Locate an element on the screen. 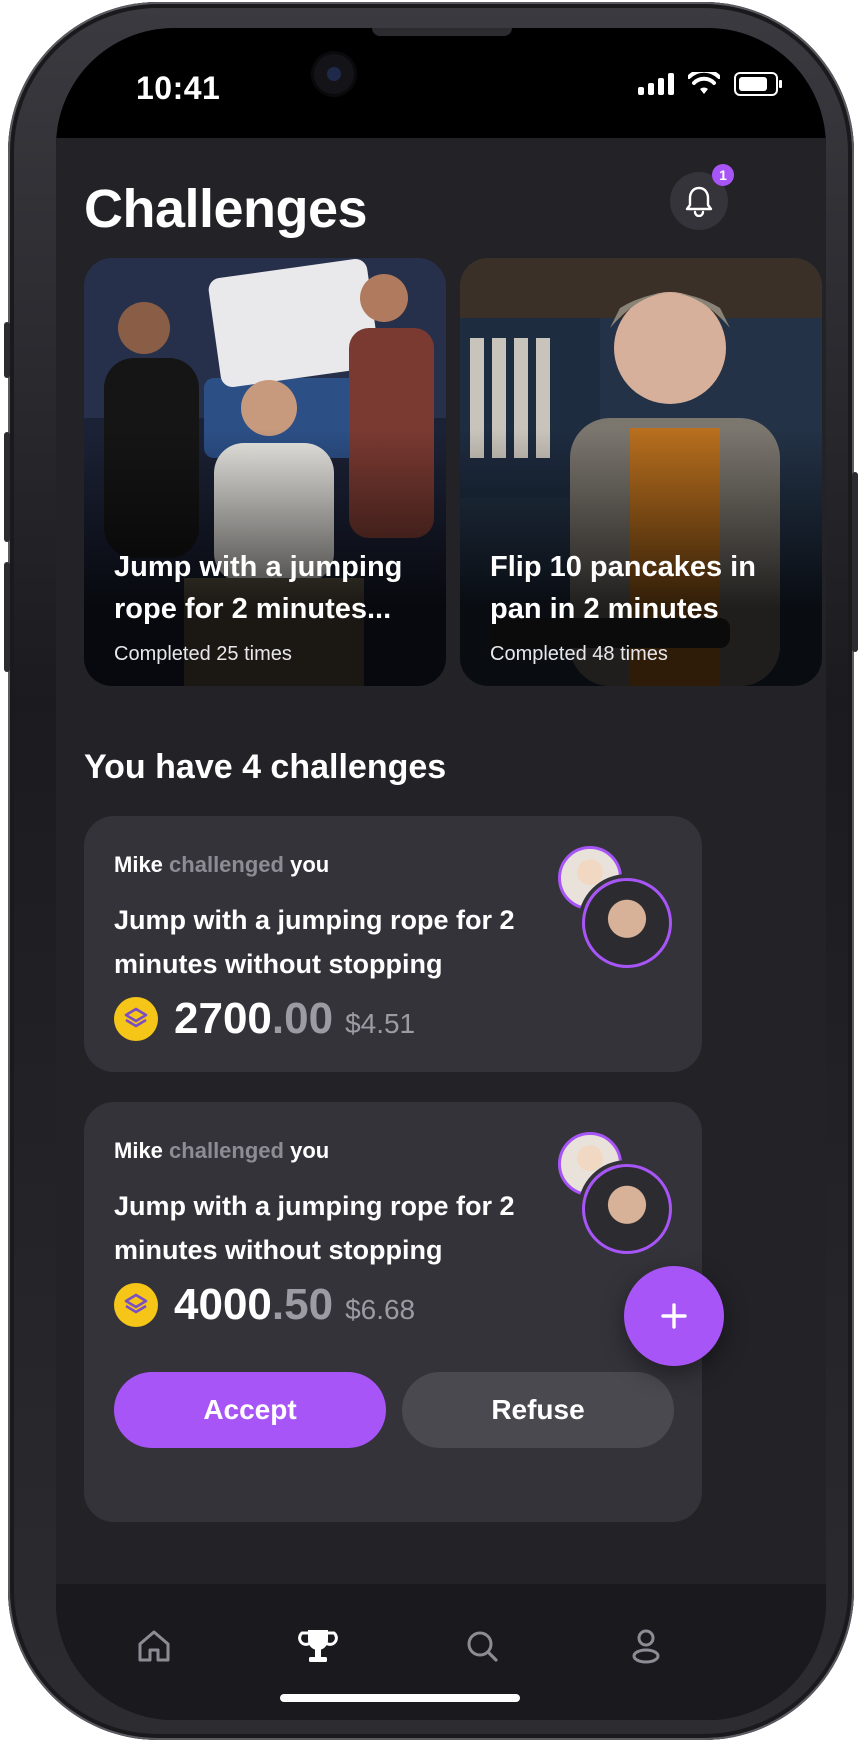 The image size is (864, 1744). reward-amount: 4000.50 is located at coordinates (254, 1304).